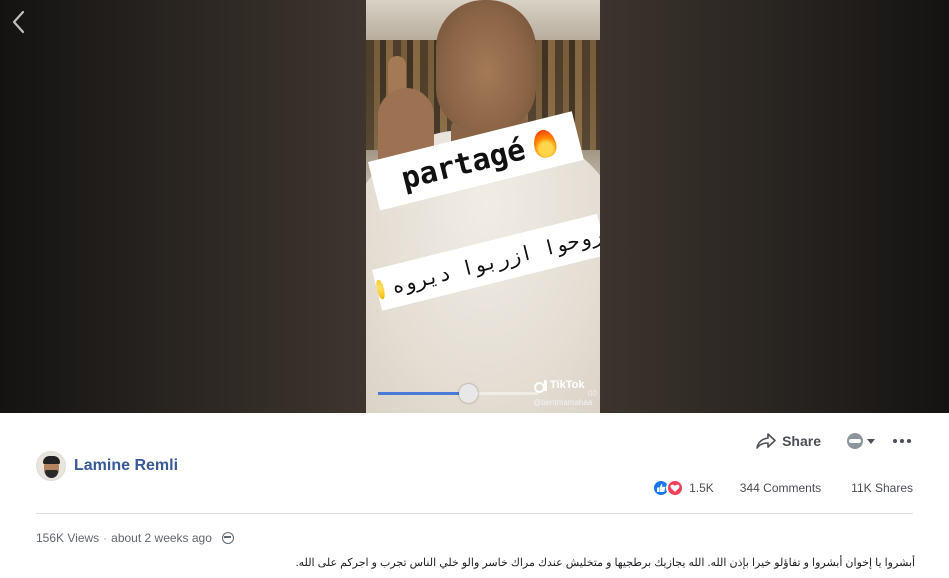  Describe the element at coordinates (486, 66) in the screenshot. I see `video-person-head` at that location.